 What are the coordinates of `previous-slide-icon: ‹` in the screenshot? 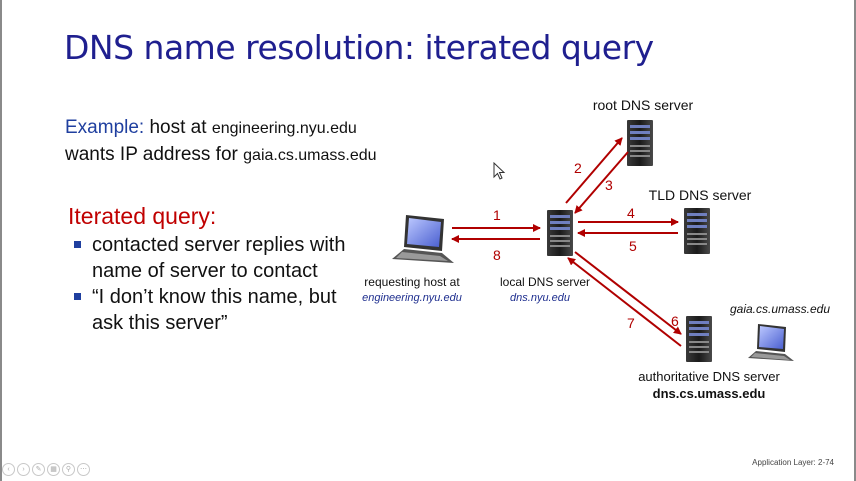 It's located at (8, 469).